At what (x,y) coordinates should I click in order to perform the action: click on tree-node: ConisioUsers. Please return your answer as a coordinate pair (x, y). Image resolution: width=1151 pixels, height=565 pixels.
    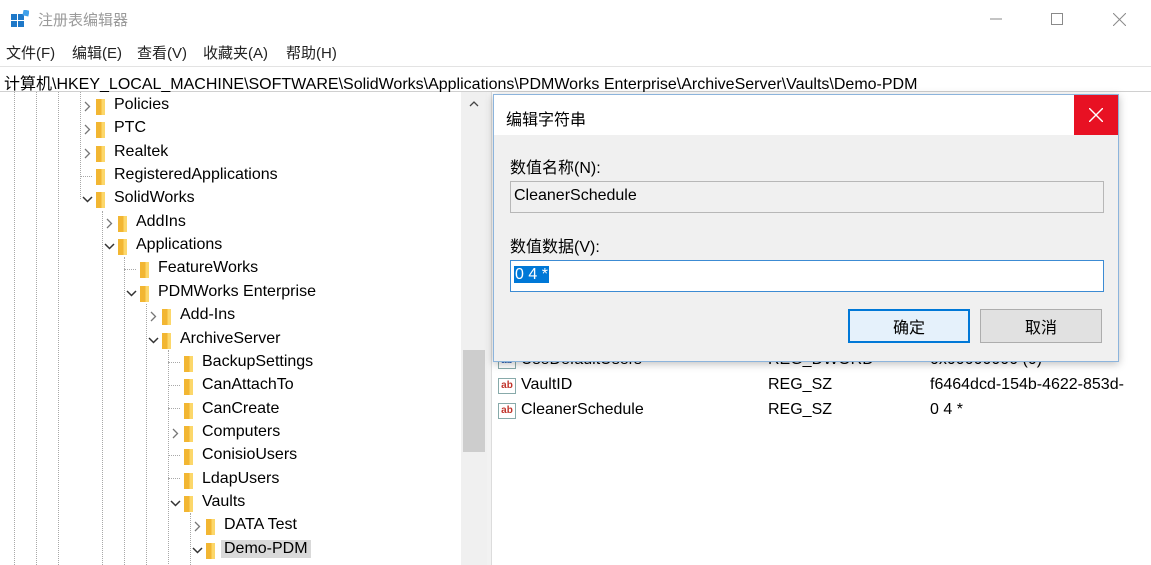
    Looking at the image, I should click on (230, 456).